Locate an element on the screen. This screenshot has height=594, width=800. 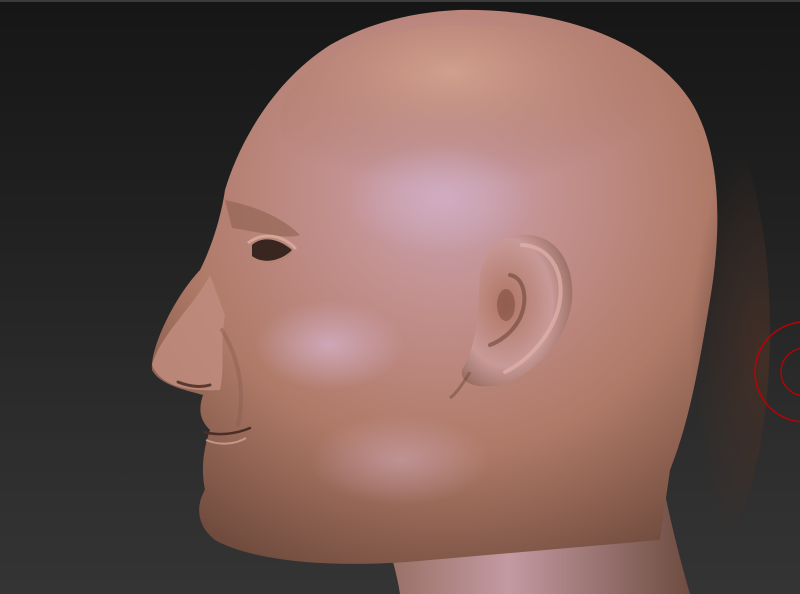
cheek-highlight is located at coordinates (330, 345).